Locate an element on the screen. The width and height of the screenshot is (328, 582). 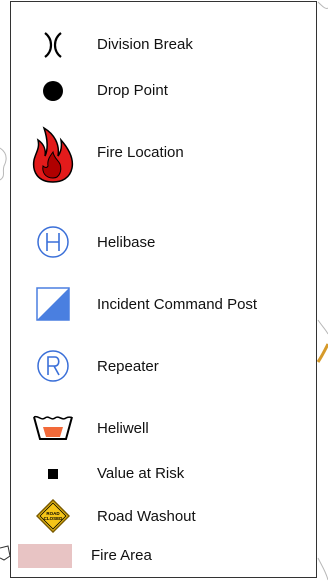
road-washout-icon: ROAD CLOSED is located at coordinates (53, 516).